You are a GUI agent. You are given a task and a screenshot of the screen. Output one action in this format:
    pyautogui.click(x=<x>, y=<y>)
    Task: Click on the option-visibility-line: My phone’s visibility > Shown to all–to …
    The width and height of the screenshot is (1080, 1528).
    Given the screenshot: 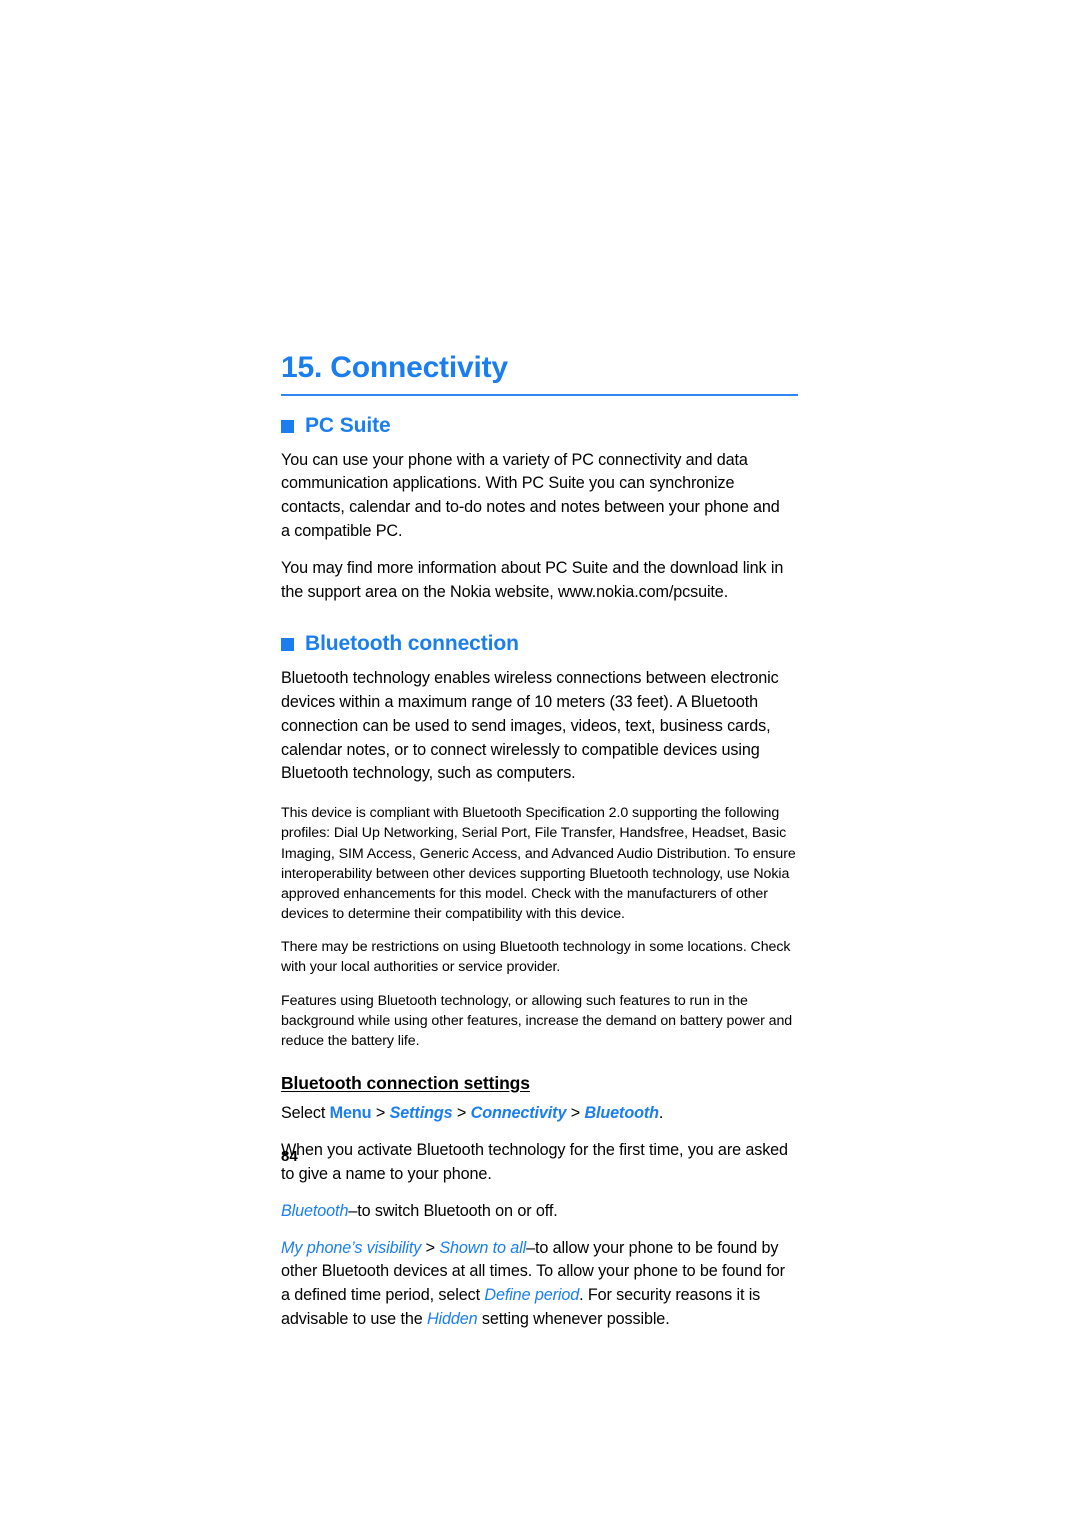 What is the action you would take?
    pyautogui.click(x=535, y=1285)
    